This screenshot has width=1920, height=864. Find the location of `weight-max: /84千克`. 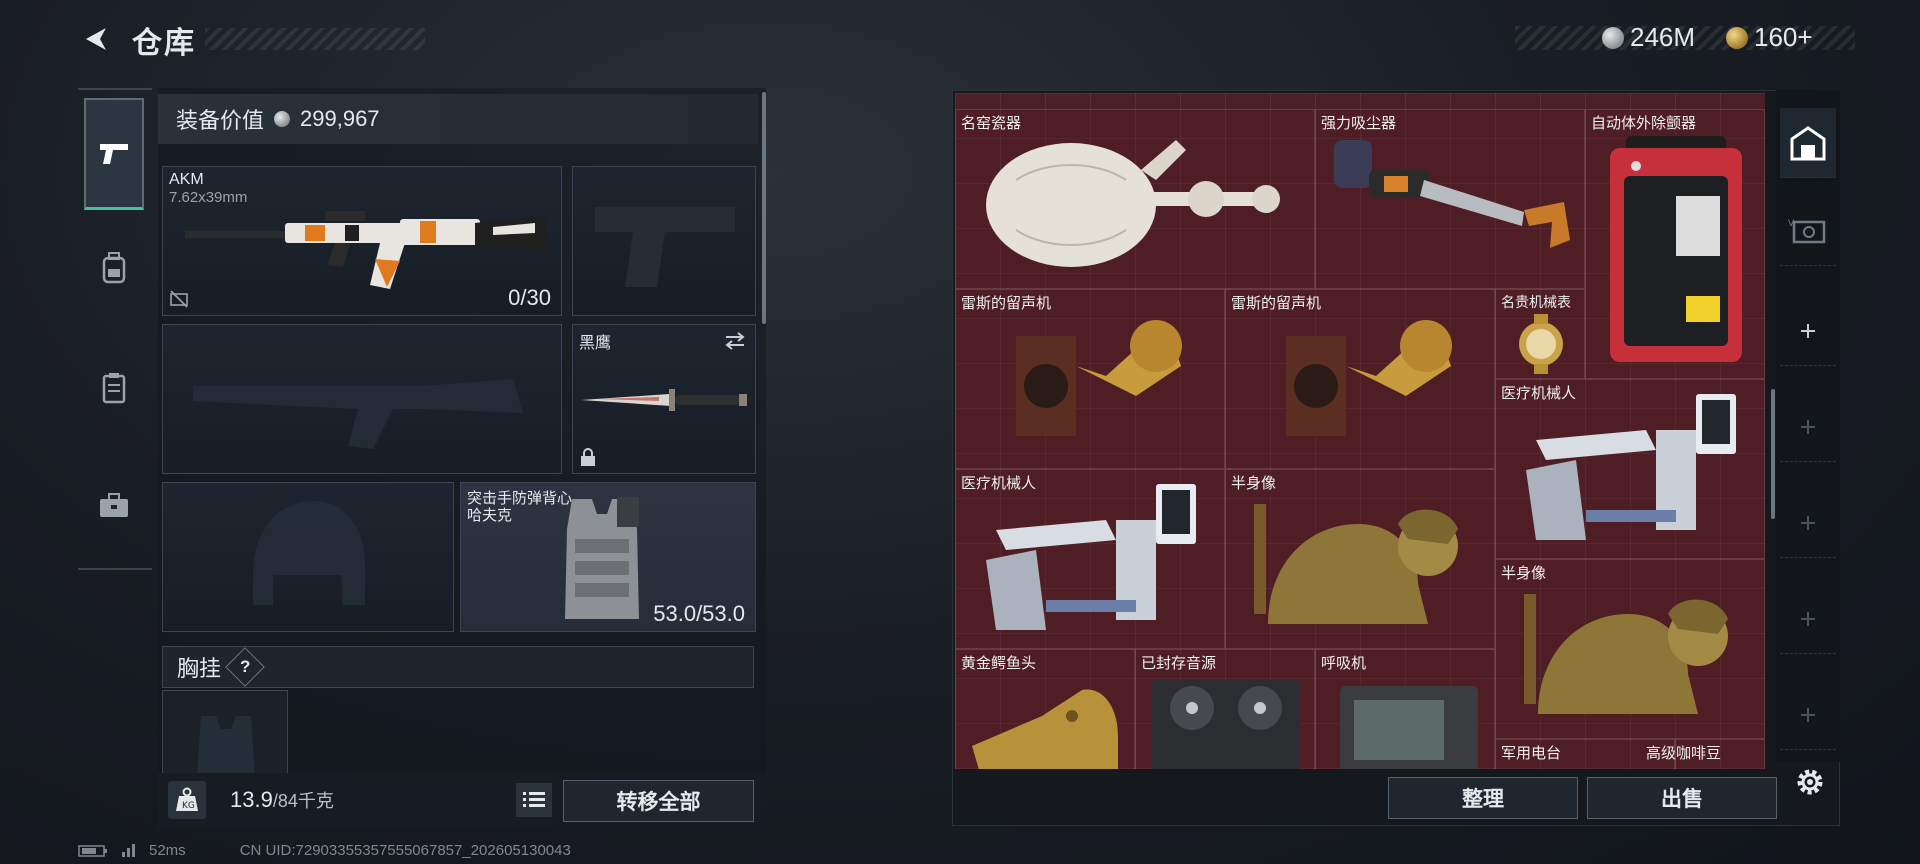

weight-max: /84千克 is located at coordinates (303, 801).